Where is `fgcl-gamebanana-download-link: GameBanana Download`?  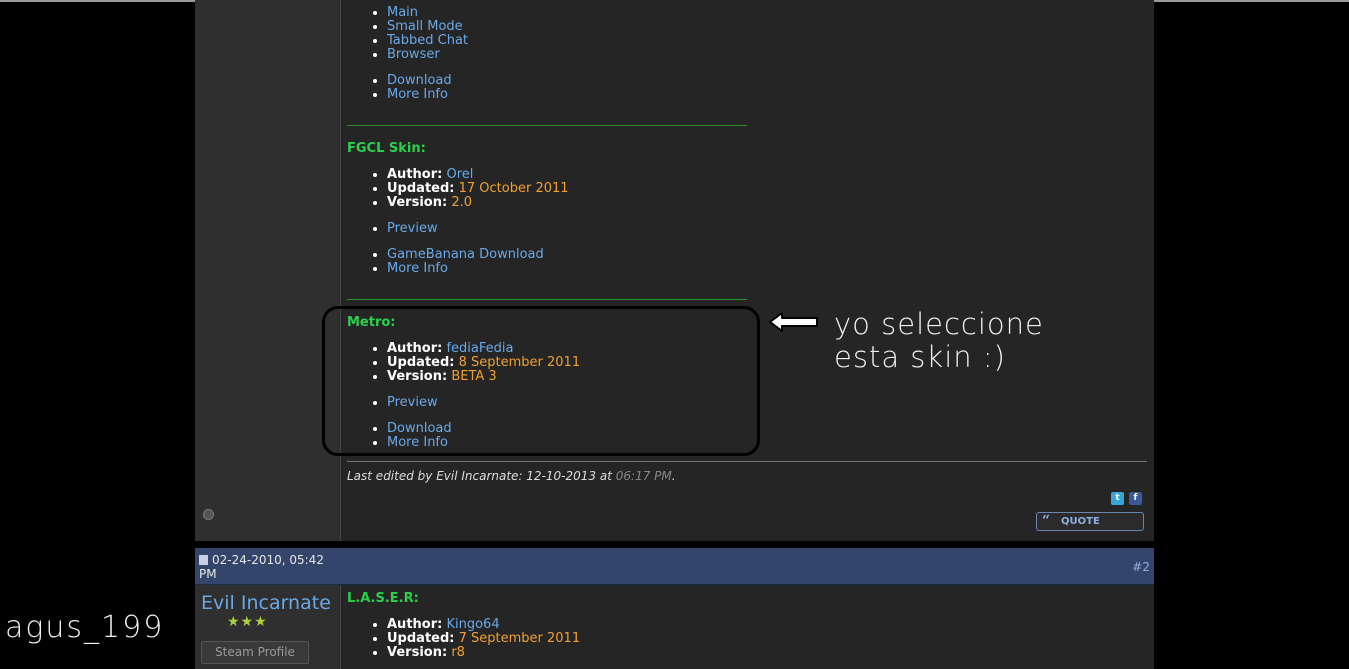 fgcl-gamebanana-download-link: GameBanana Download is located at coordinates (465, 254).